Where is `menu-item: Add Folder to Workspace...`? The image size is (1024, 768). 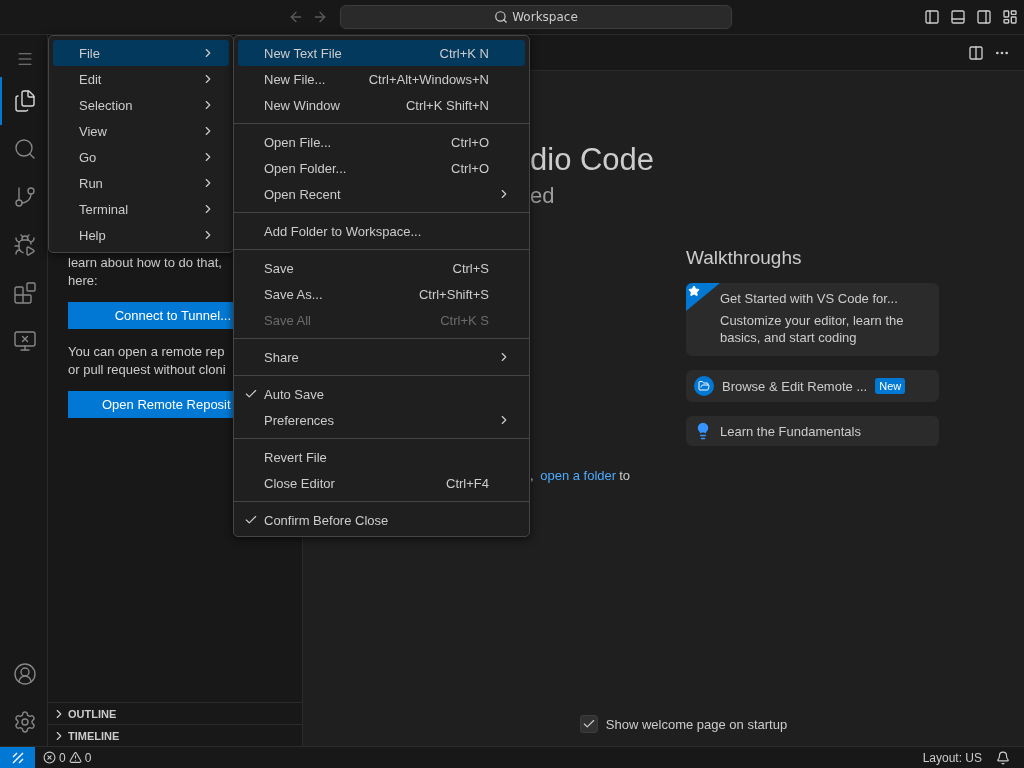
menu-item: Add Folder to Workspace... is located at coordinates (381, 231).